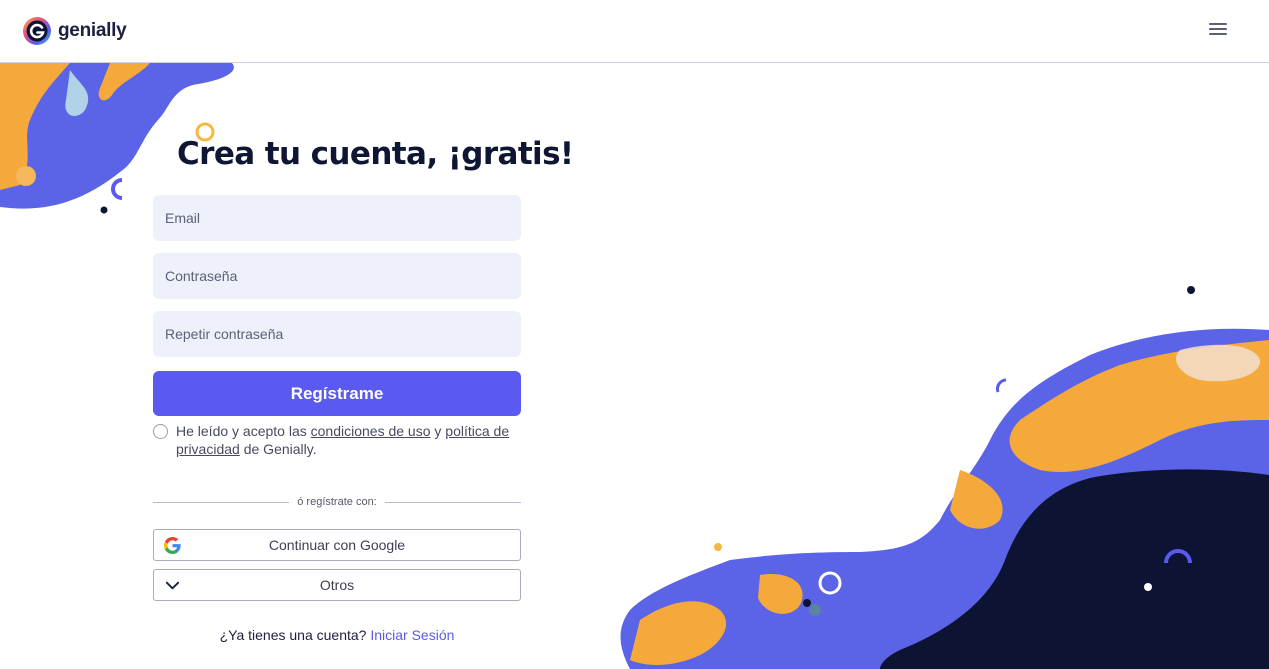  I want to click on consent-radio, so click(160, 431).